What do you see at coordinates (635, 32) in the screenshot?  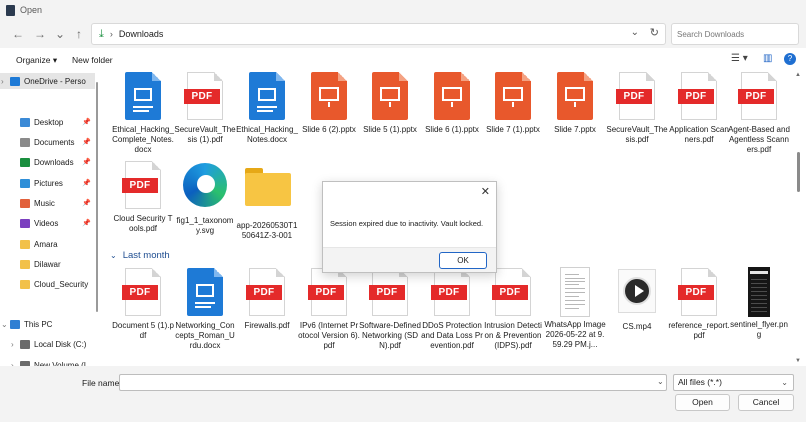 I see `address-history-chevron-icon: ⌄` at bounding box center [635, 32].